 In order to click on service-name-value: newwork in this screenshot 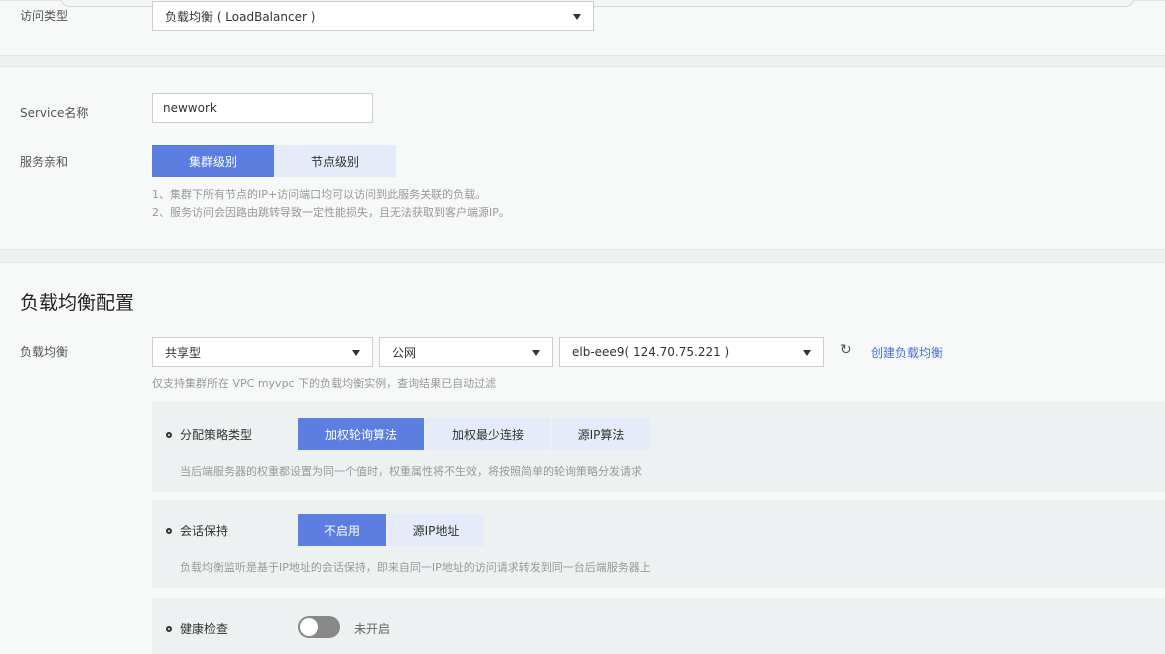, I will do `click(190, 108)`.